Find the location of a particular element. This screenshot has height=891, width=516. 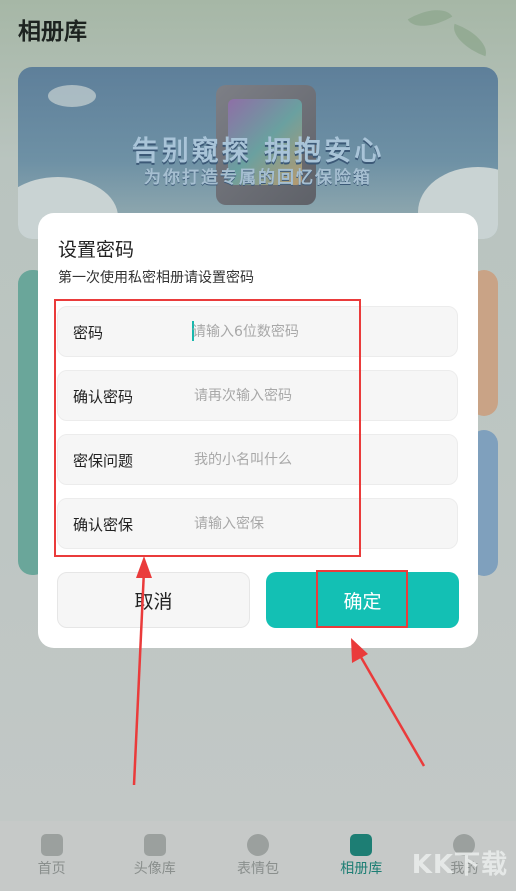

tab-home: 首页 is located at coordinates (51, 856).